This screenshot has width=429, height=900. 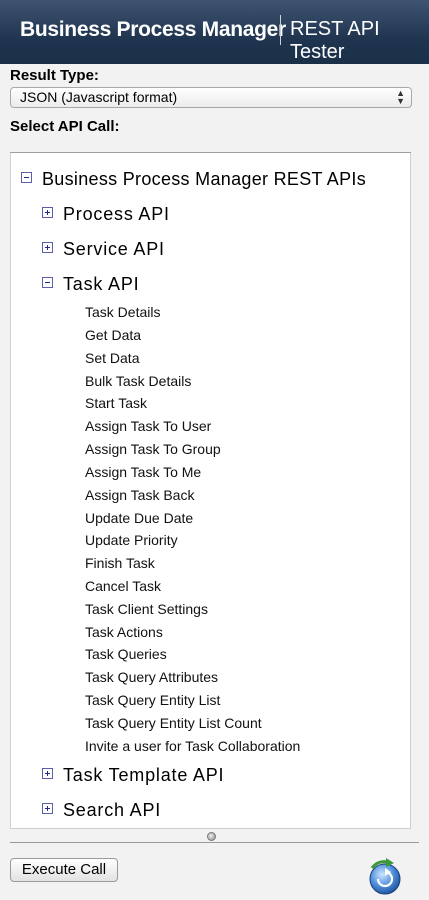 I want to click on task-api-item: Invite a user for Task Collaboration, so click(x=192, y=746).